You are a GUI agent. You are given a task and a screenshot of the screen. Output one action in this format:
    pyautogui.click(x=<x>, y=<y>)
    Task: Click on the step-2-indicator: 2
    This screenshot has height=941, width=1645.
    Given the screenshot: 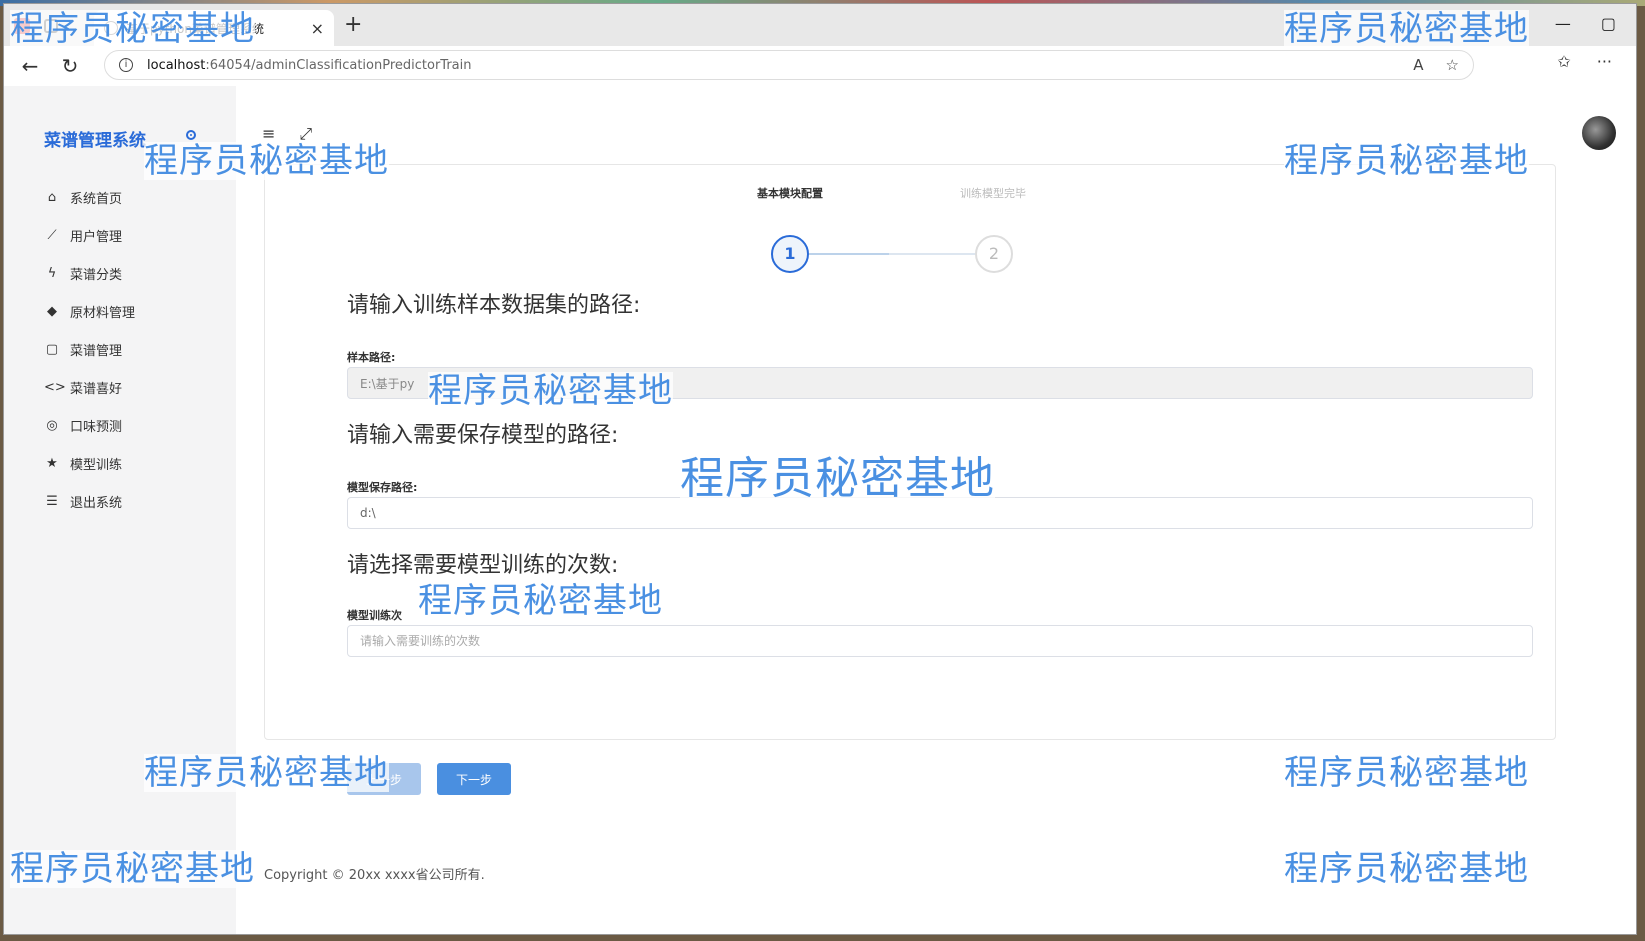 What is the action you would take?
    pyautogui.click(x=994, y=254)
    